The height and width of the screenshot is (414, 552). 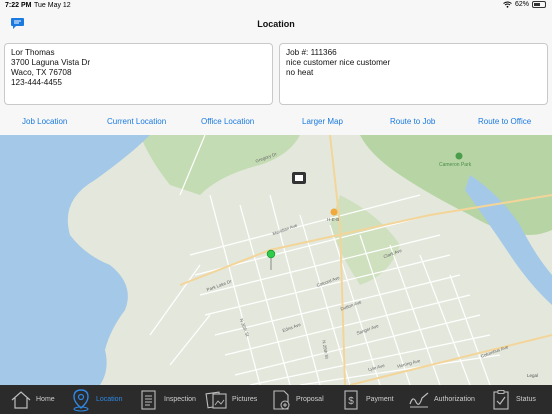 What do you see at coordinates (454, 399) in the screenshot?
I see `tab-label: Authorization` at bounding box center [454, 399].